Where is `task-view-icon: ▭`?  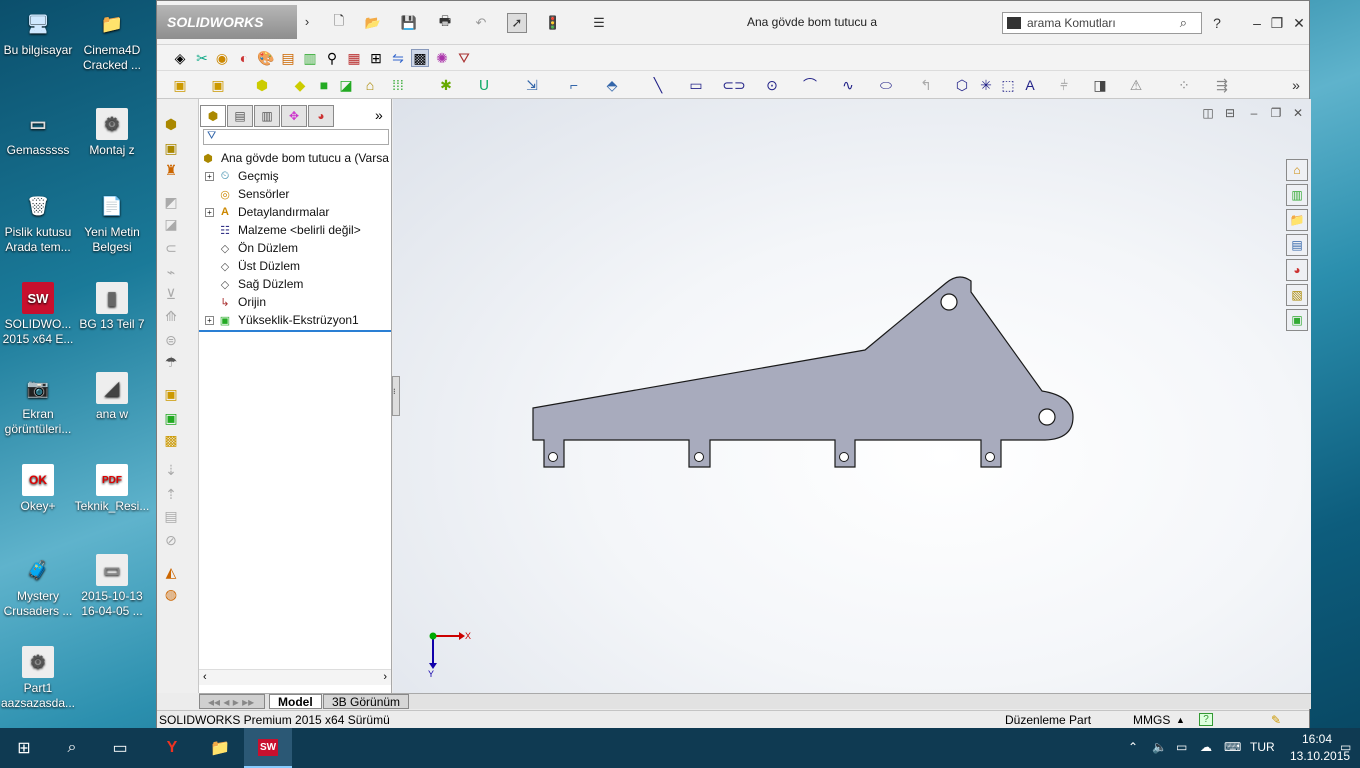
task-view-icon: ▭ is located at coordinates (120, 748).